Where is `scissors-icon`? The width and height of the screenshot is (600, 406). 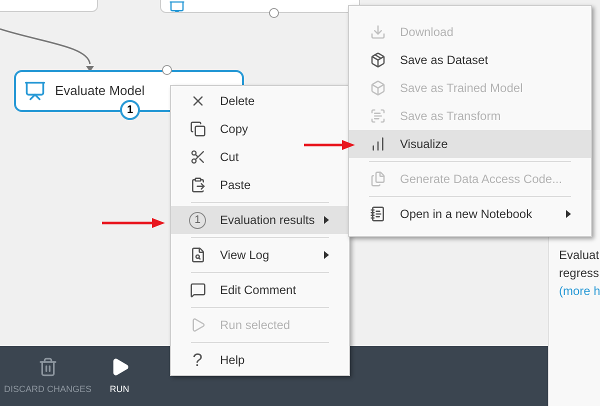
scissors-icon is located at coordinates (198, 157).